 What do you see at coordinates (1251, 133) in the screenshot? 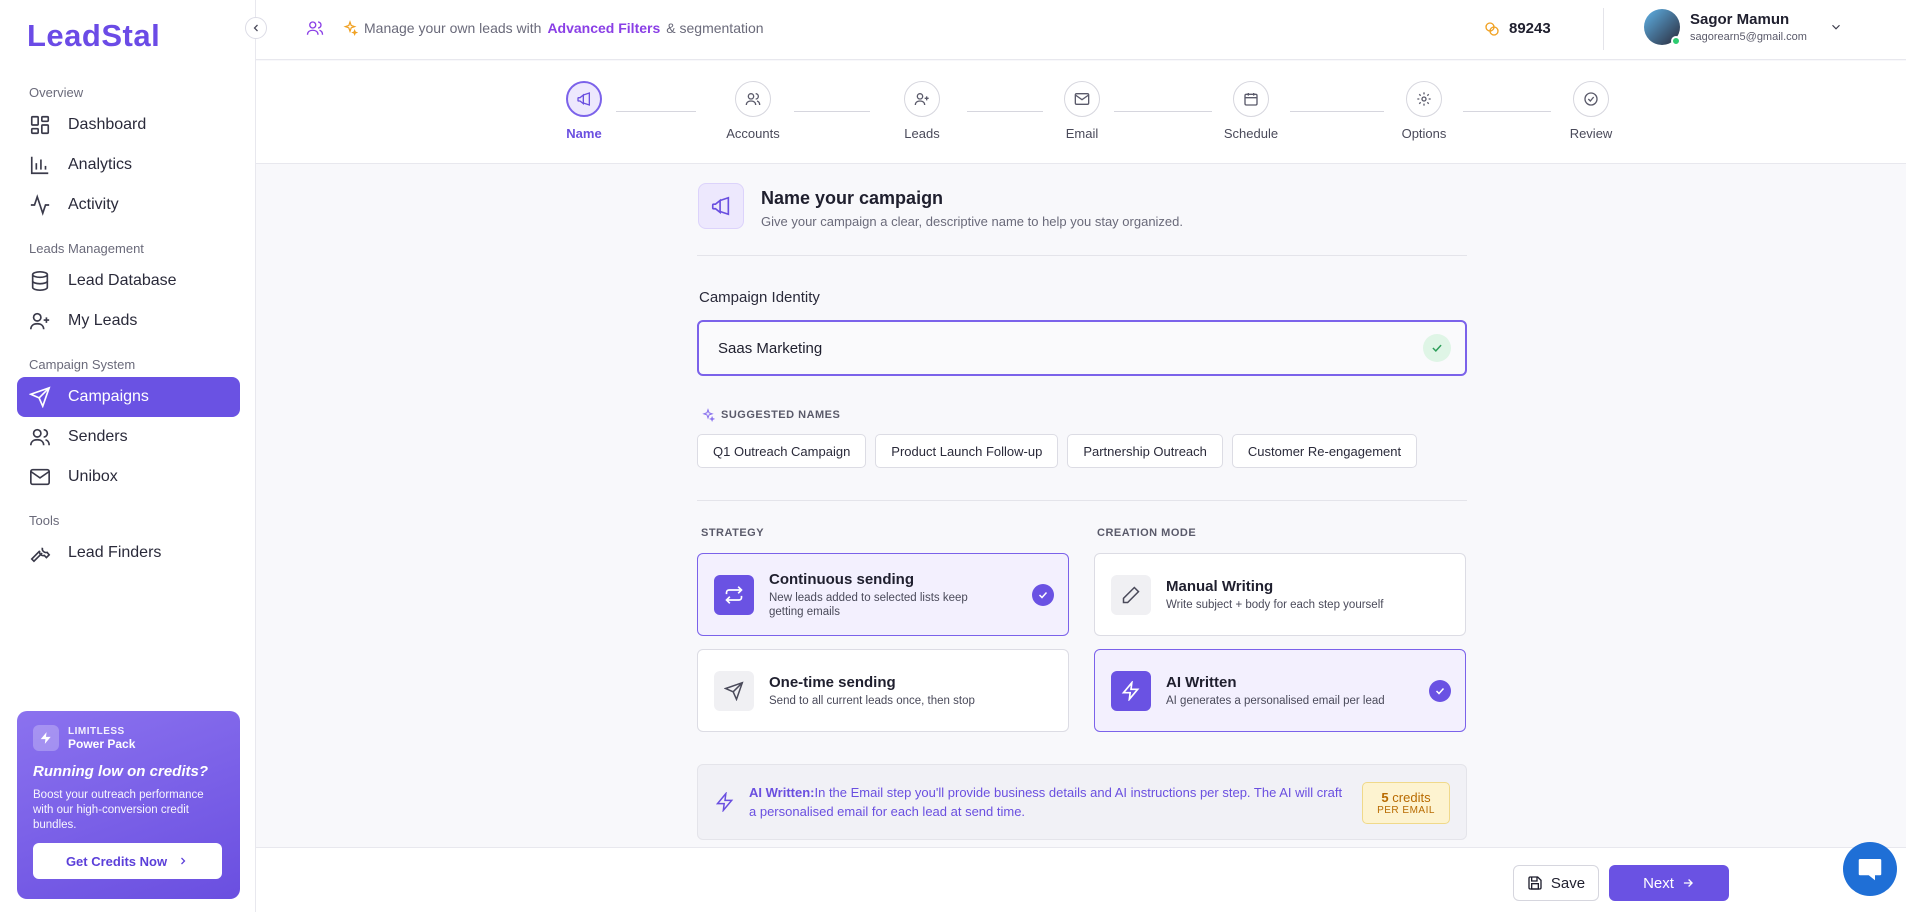
I see `step-label: Schedule` at bounding box center [1251, 133].